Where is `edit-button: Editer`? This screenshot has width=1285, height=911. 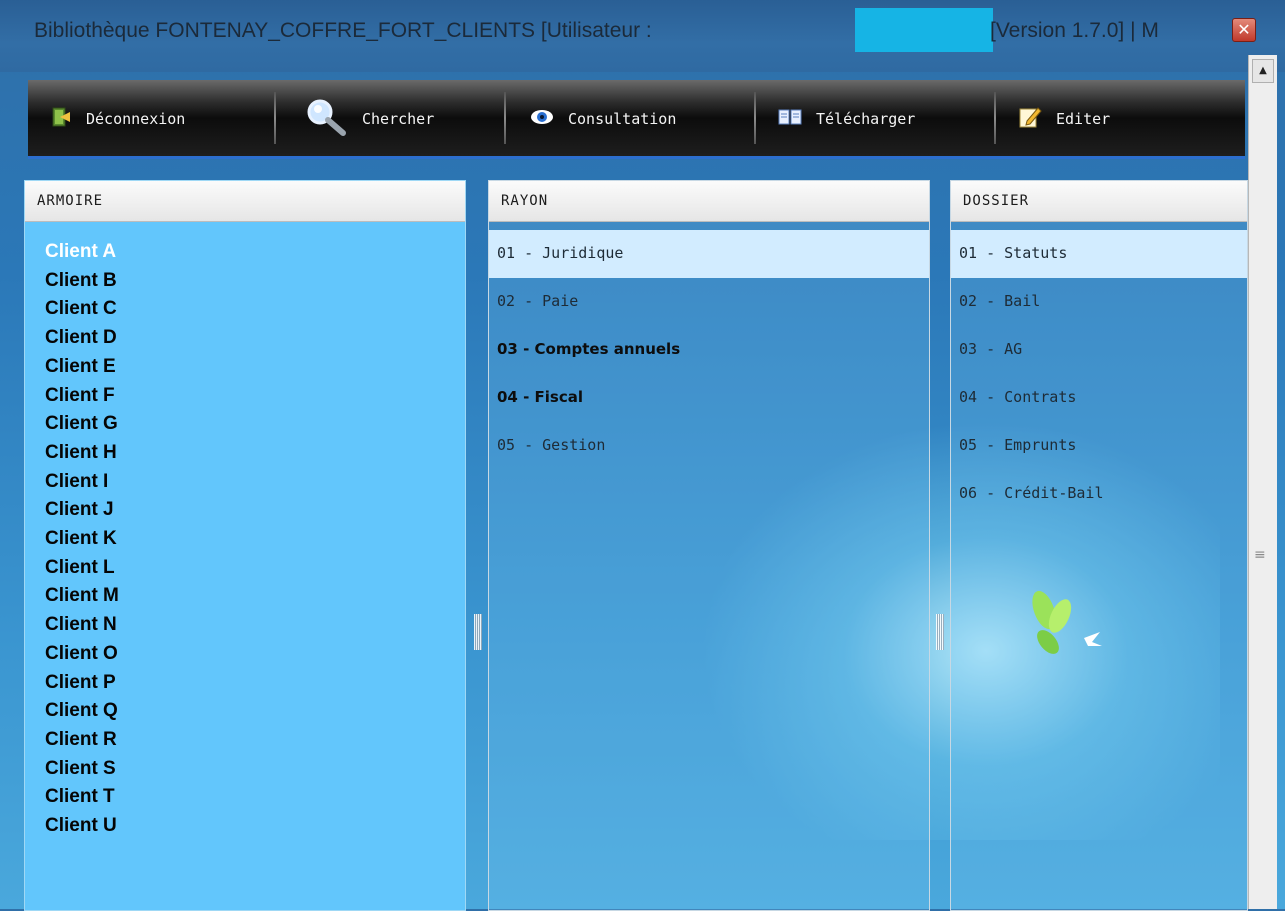
edit-button: Editer is located at coordinates (1064, 119).